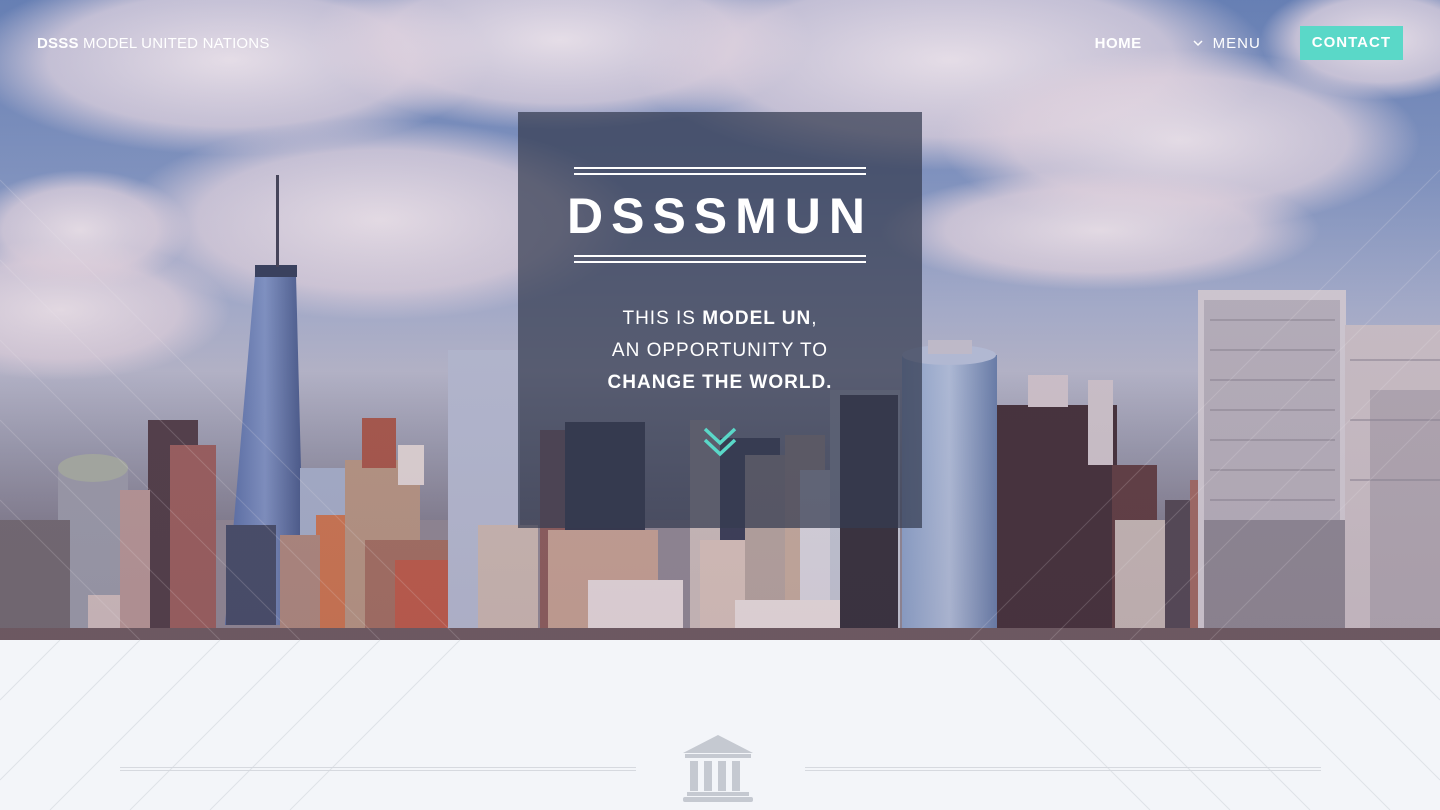 The width and height of the screenshot is (1440, 810). Describe the element at coordinates (1198, 43) in the screenshot. I see `chevron-down-icon` at that location.